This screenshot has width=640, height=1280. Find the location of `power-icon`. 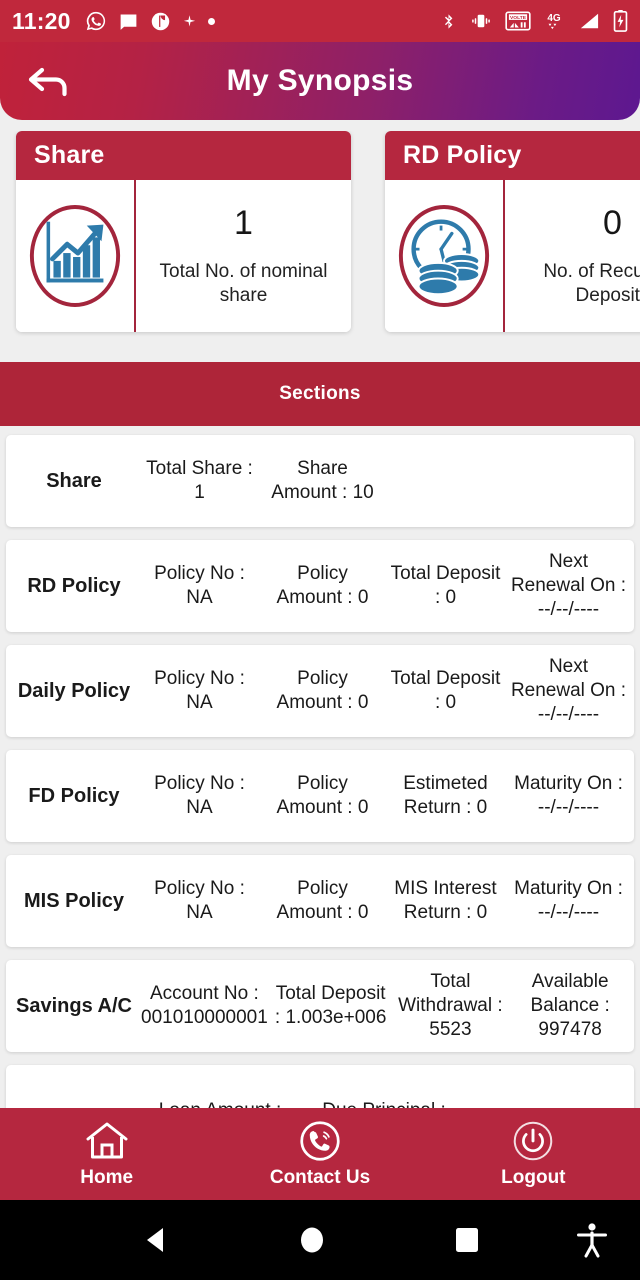

power-icon is located at coordinates (533, 1140).